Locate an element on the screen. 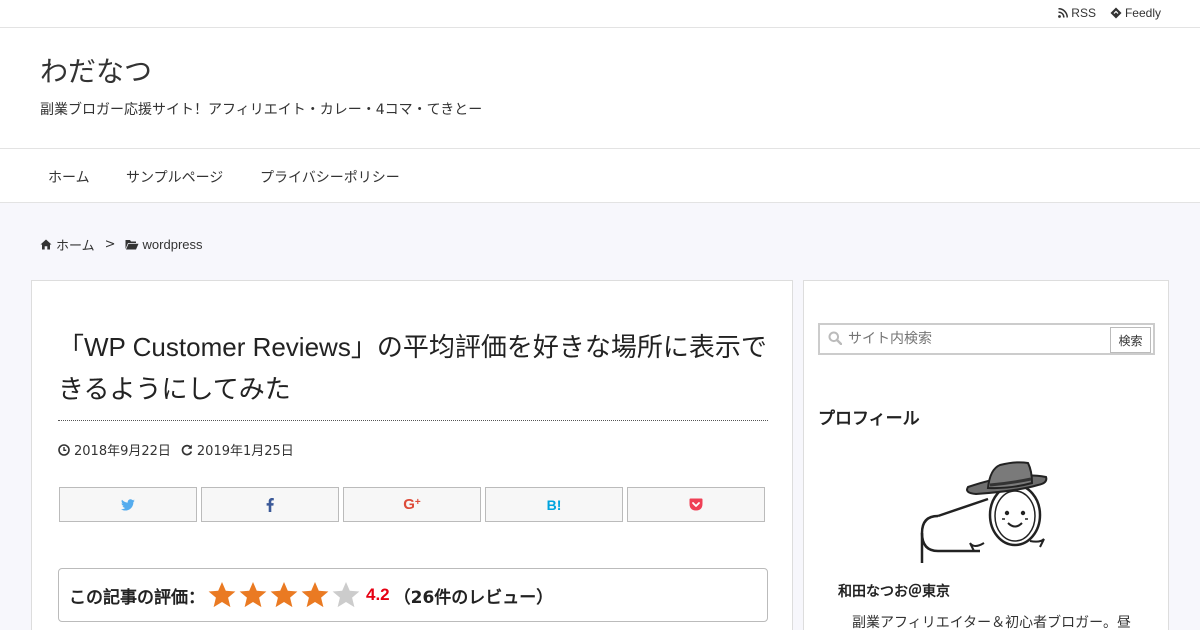  published-date: 2018年9月22日 is located at coordinates (114, 449).